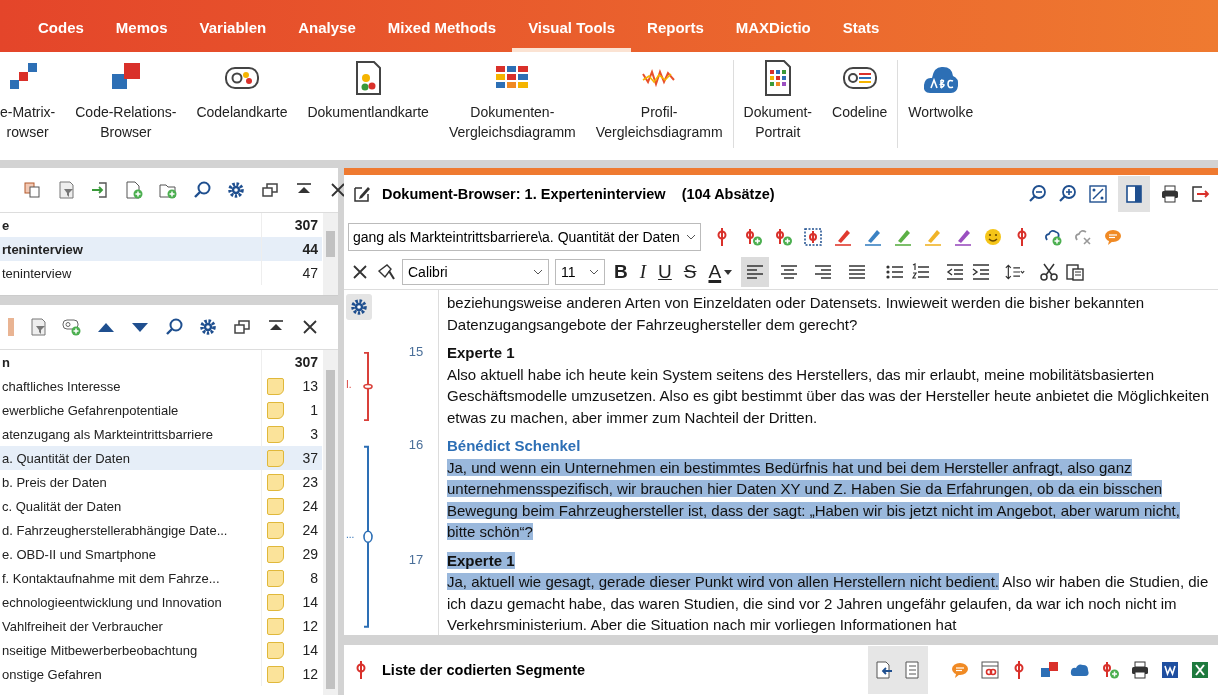  I want to click on zoom-in-icon, so click(1068, 194).